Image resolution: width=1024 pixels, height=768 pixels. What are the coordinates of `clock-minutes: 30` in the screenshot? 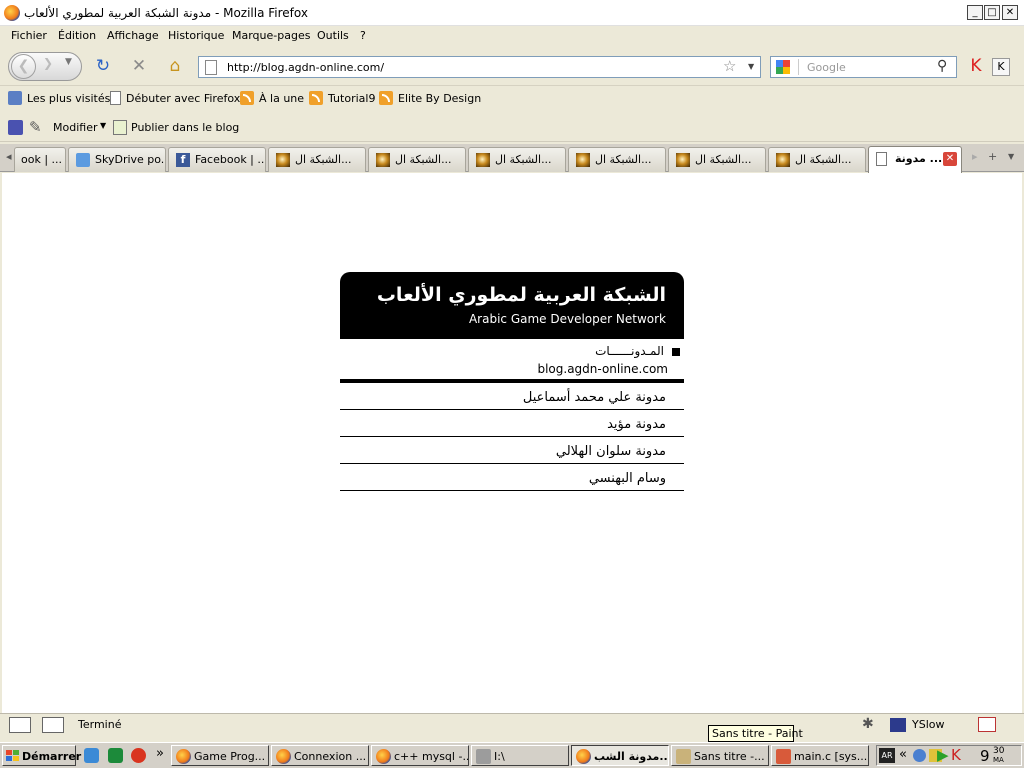 It's located at (999, 751).